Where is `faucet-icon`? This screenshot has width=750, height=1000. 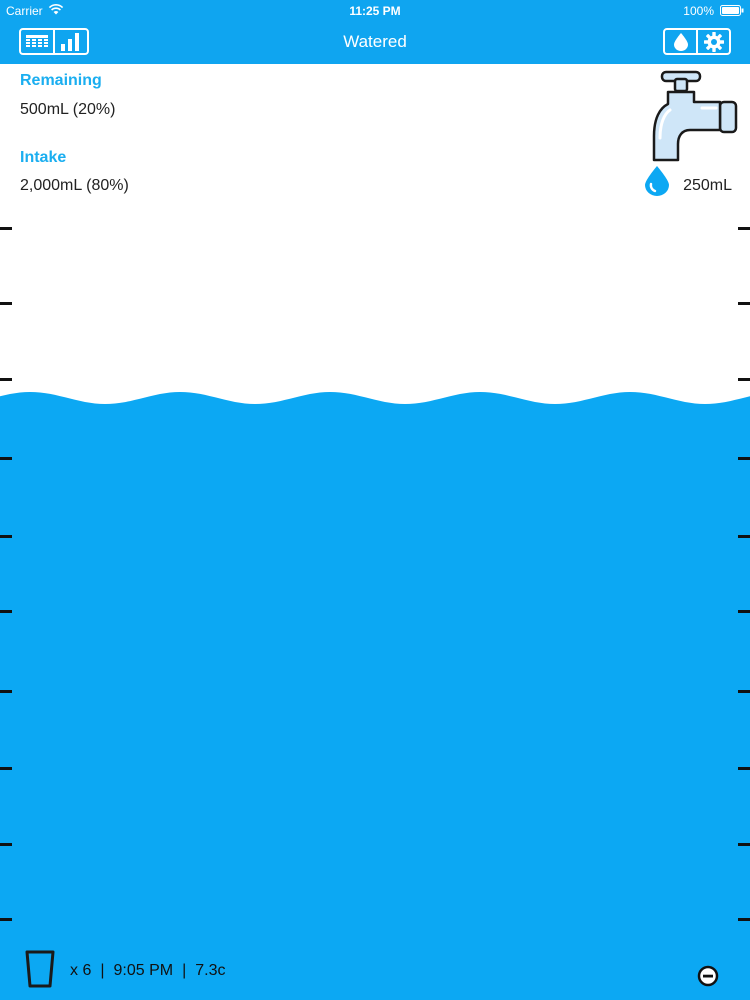 faucet-icon is located at coordinates (695, 116).